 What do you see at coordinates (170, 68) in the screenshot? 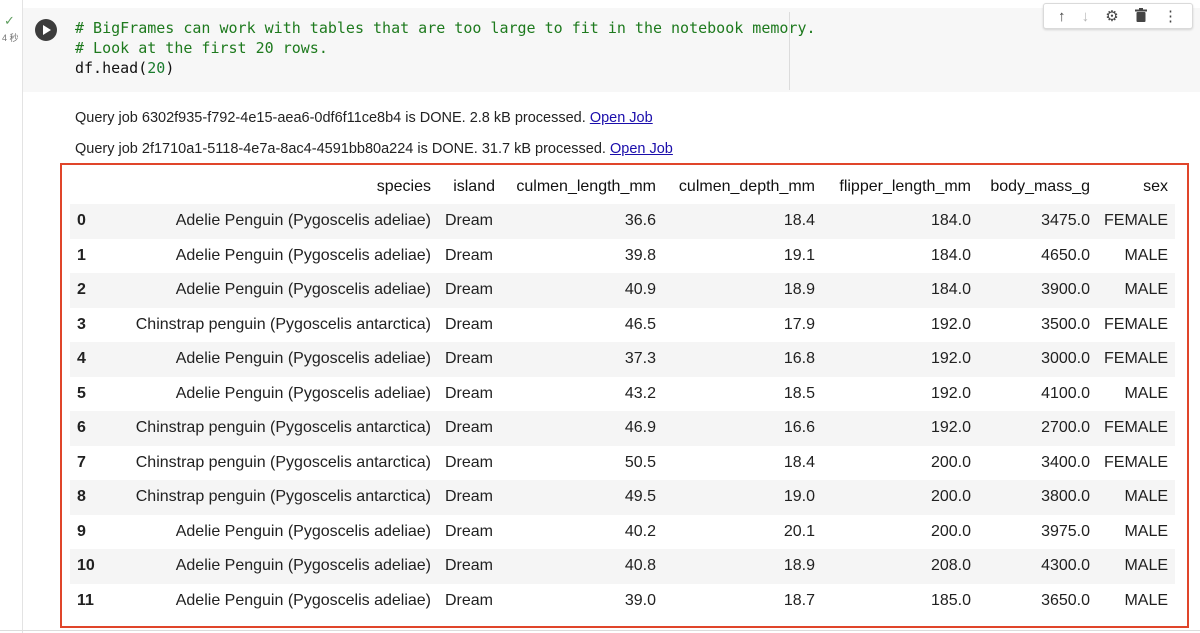
I see `code-call-suffix: )` at bounding box center [170, 68].